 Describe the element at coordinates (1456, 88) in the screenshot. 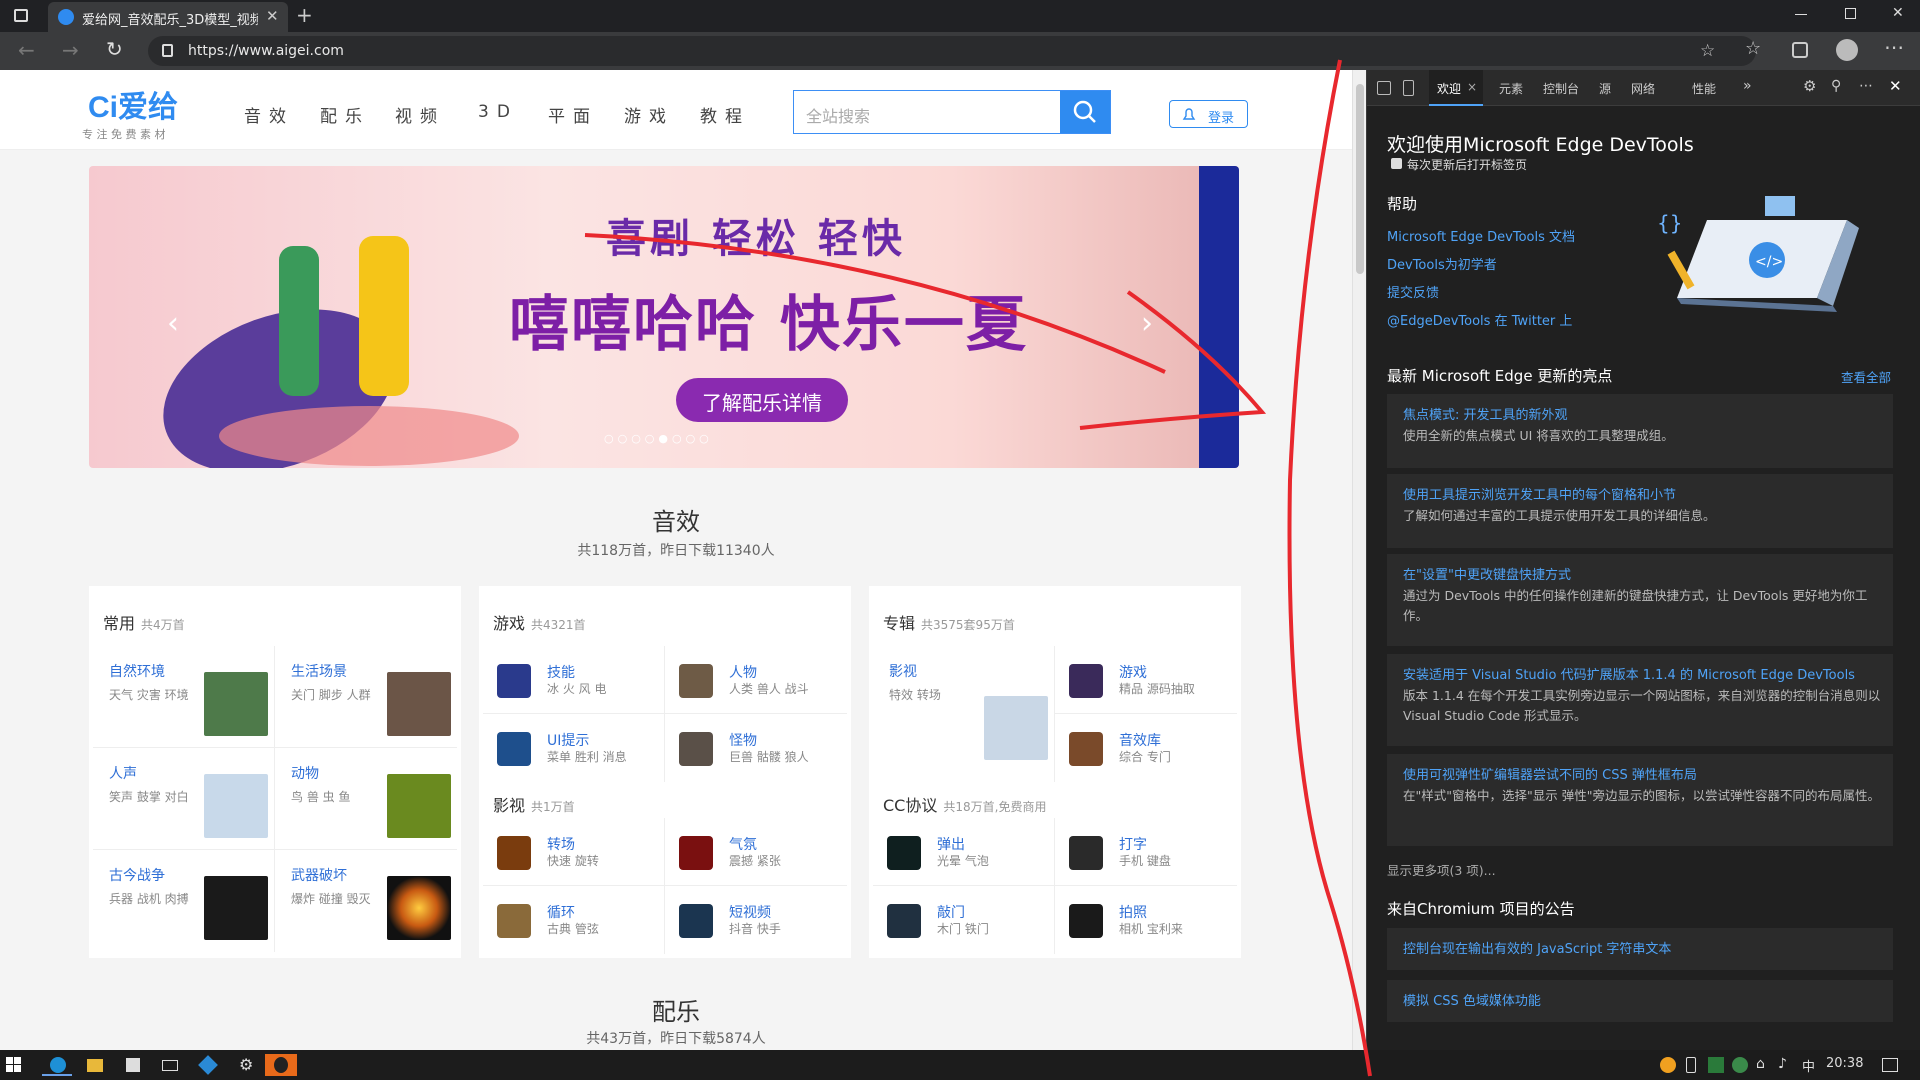

I see `tab-welcome: 欢迎 ×` at that location.